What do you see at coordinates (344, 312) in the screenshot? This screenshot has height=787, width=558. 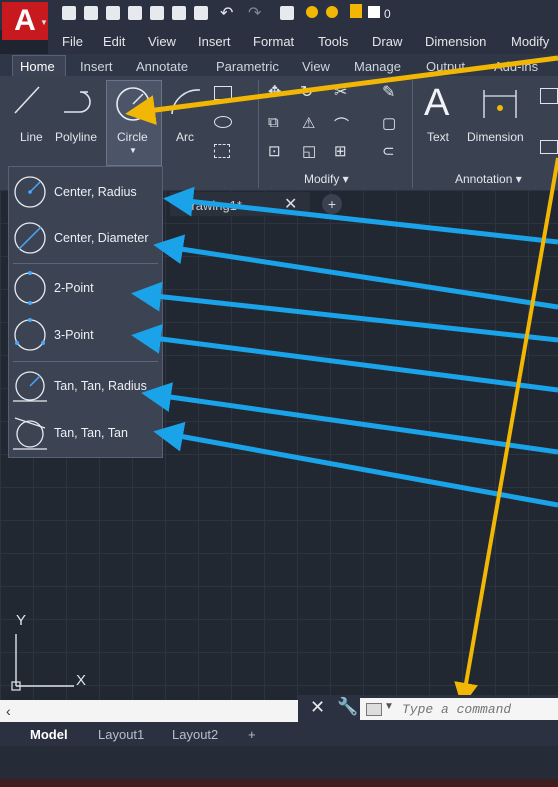 I see `arrow-2-point` at bounding box center [344, 312].